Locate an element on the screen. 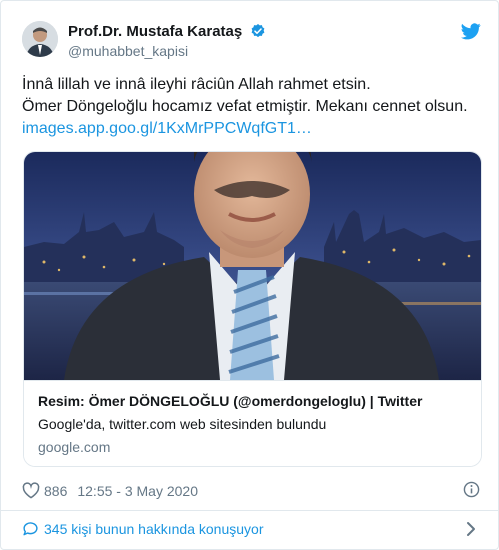 This screenshot has width=499, height=550. speech-bubble-icon is located at coordinates (30, 529).